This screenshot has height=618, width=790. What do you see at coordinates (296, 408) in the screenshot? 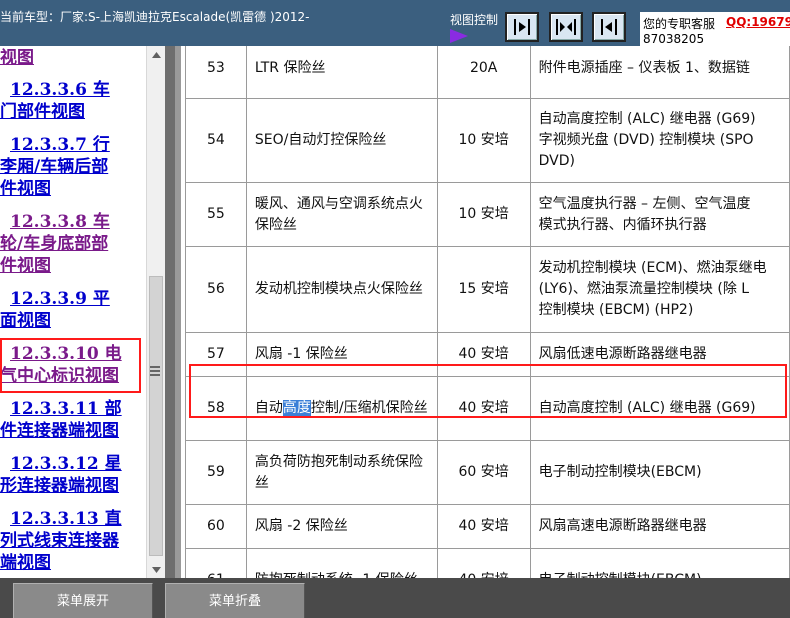
I see `search-highlight: 高度` at bounding box center [296, 408].